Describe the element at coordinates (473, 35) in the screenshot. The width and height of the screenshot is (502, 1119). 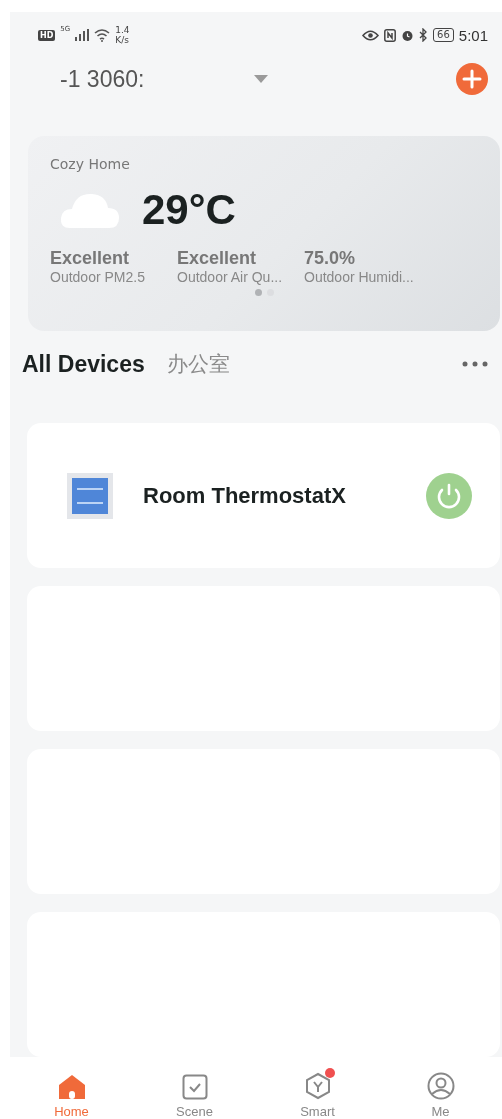
I see `clock: 5:01` at that location.